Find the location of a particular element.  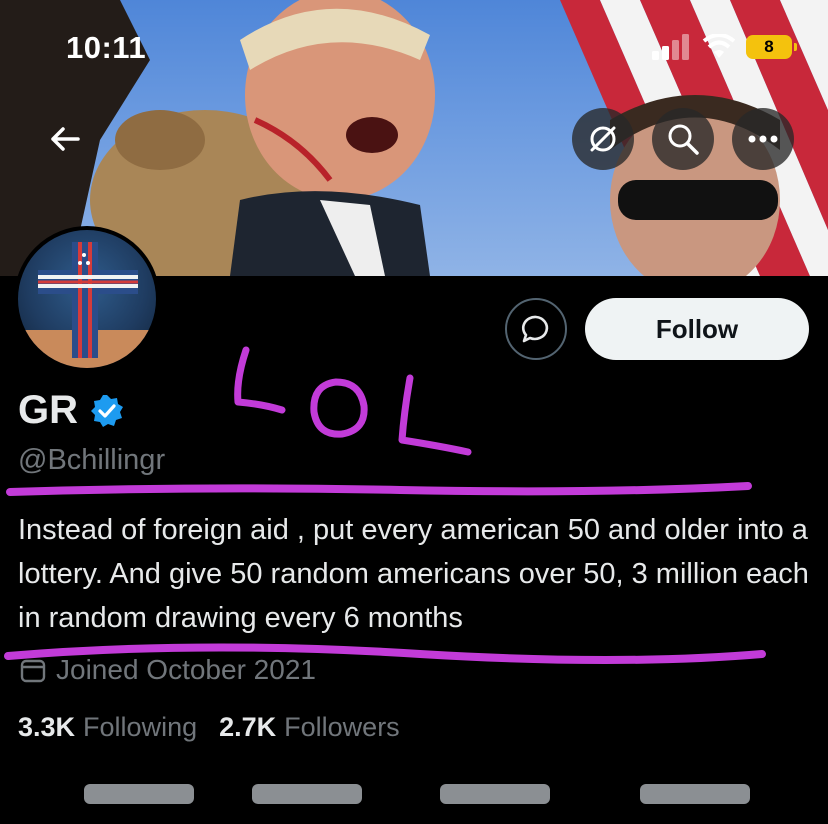

followers-link: 2.7K Followers is located at coordinates (309, 727).